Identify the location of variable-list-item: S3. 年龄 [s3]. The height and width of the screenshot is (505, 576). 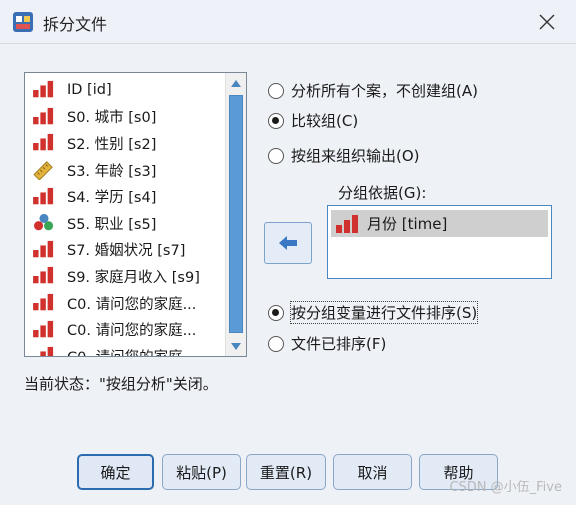
(125, 170).